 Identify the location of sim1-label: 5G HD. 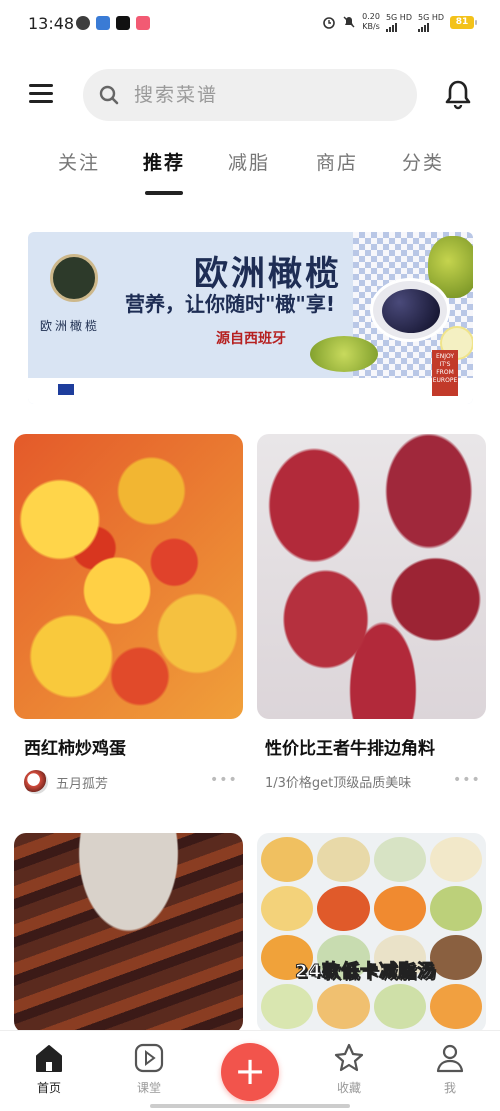
(398, 17).